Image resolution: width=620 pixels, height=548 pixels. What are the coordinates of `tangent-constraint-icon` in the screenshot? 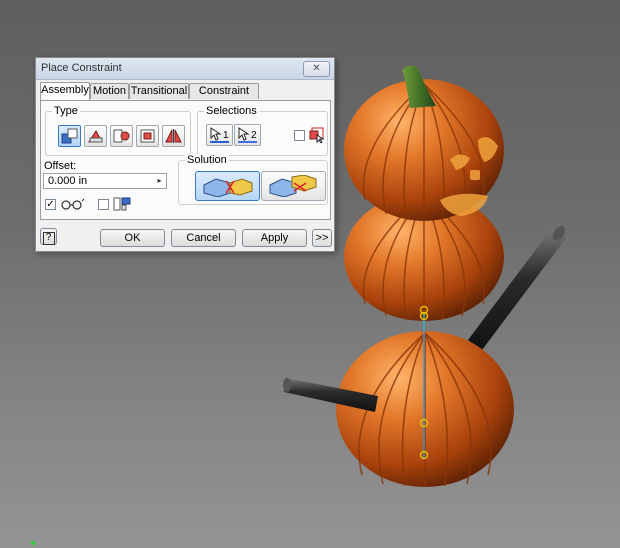 It's located at (121, 136).